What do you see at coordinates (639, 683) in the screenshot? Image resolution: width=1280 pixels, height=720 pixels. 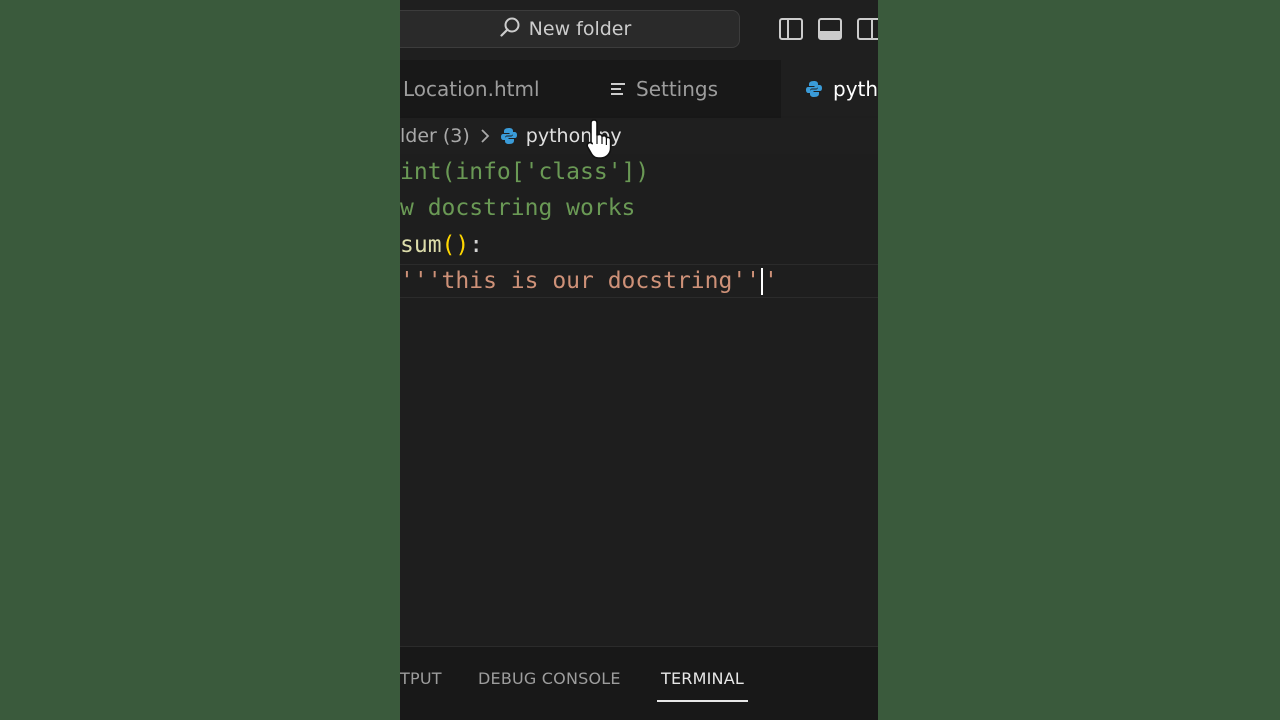 I see `bottom-panel: TPUT DEBUG CONSOLE TERMINAL` at bounding box center [639, 683].